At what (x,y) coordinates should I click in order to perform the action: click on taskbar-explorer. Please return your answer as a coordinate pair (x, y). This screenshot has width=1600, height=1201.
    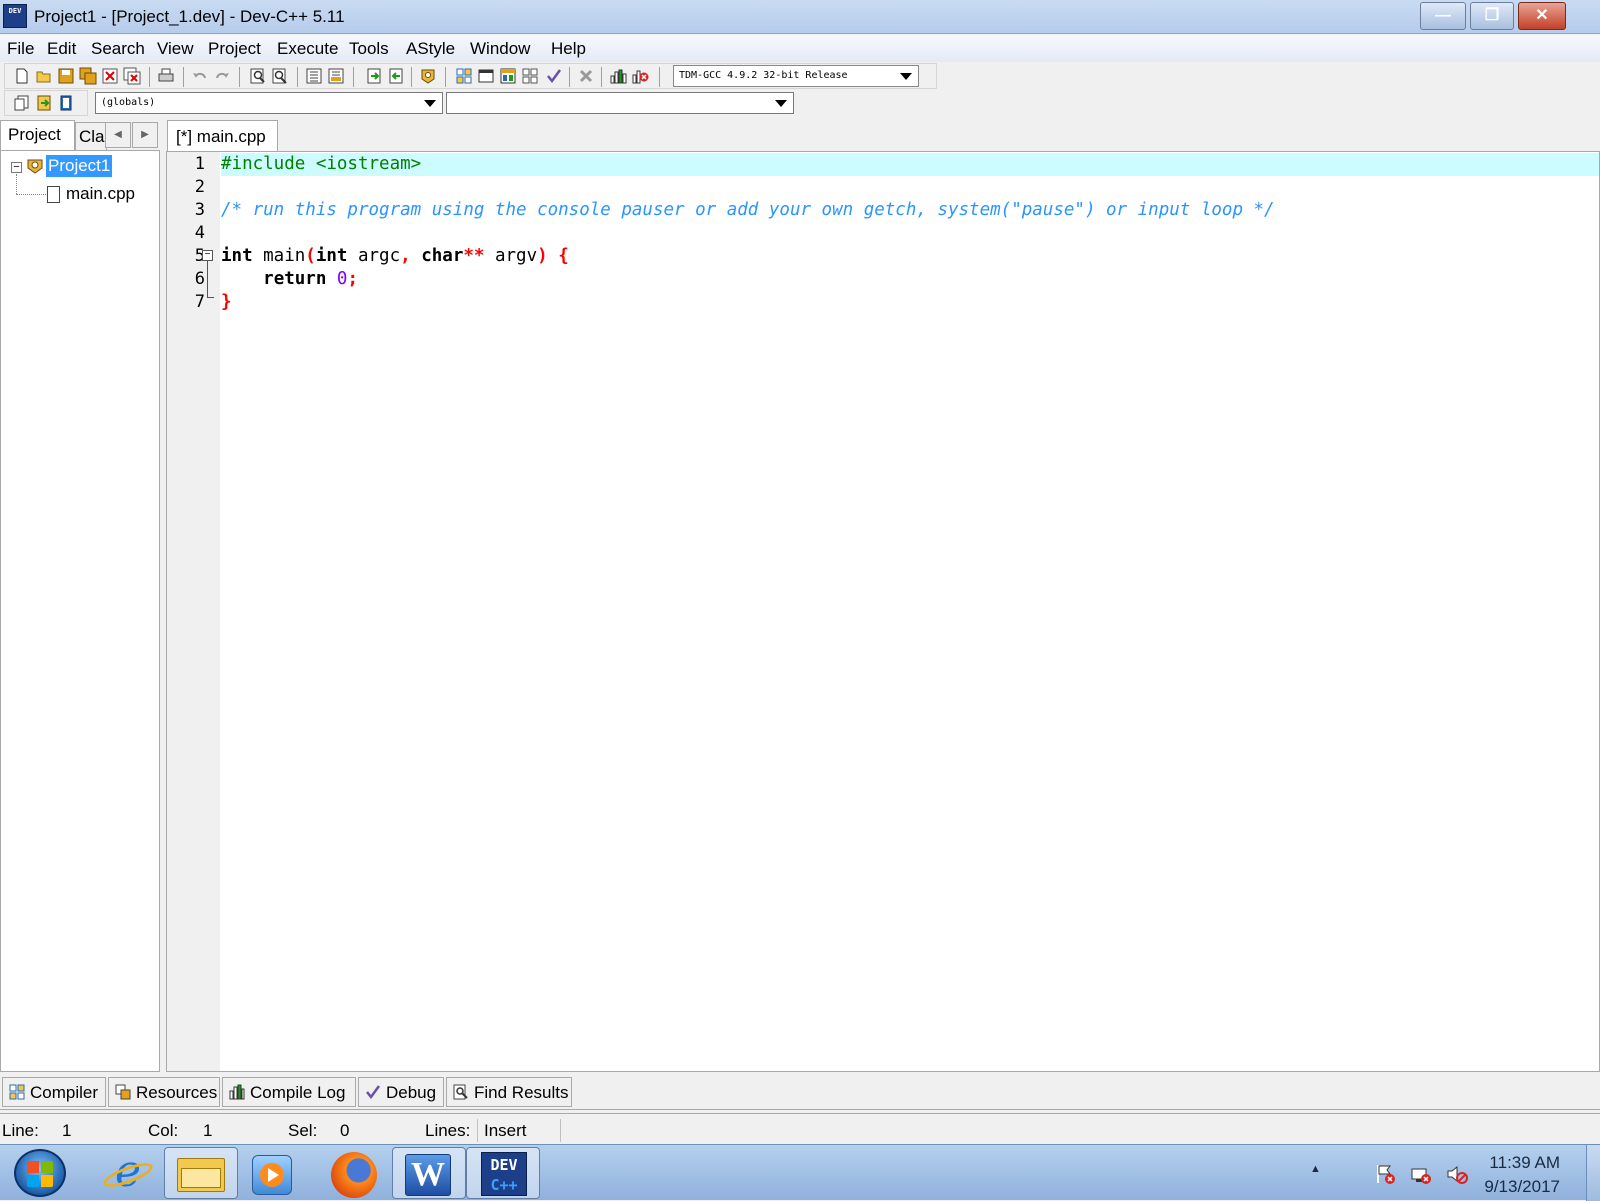
    Looking at the image, I should click on (201, 1173).